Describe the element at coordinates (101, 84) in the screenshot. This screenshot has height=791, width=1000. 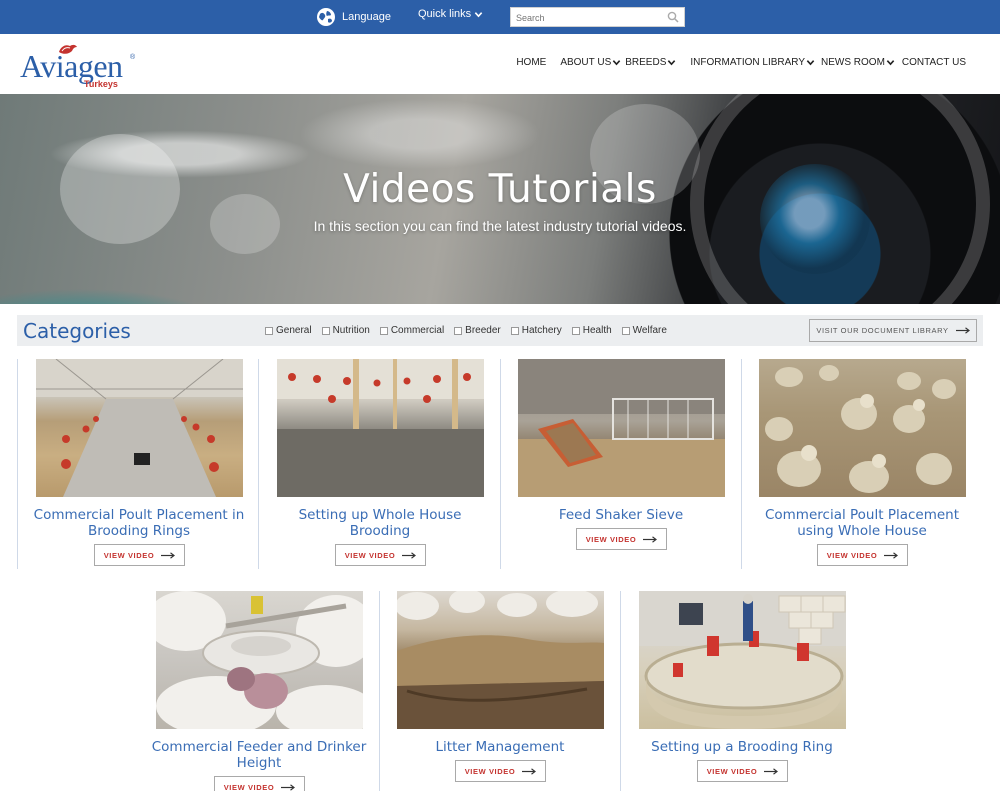
I see `logo-subtitle: Turkeys` at that location.